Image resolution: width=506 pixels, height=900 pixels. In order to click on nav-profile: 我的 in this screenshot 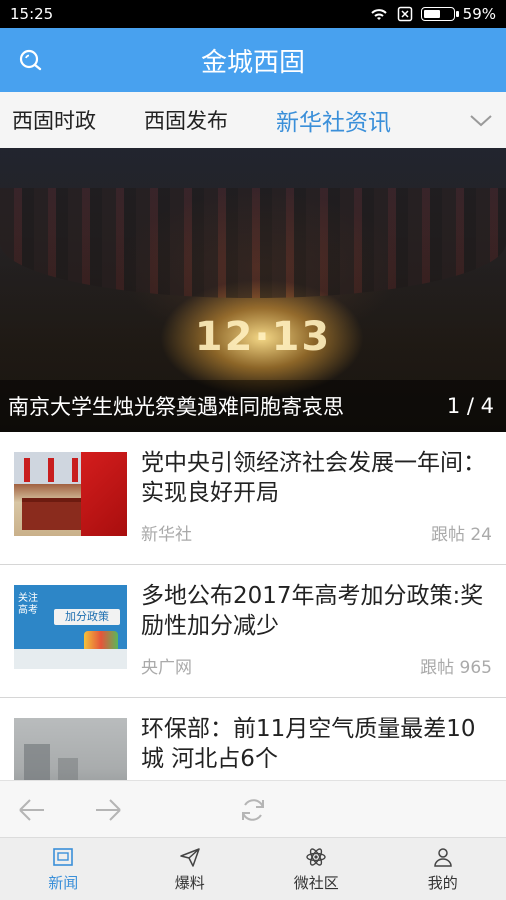, I will do `click(443, 869)`.